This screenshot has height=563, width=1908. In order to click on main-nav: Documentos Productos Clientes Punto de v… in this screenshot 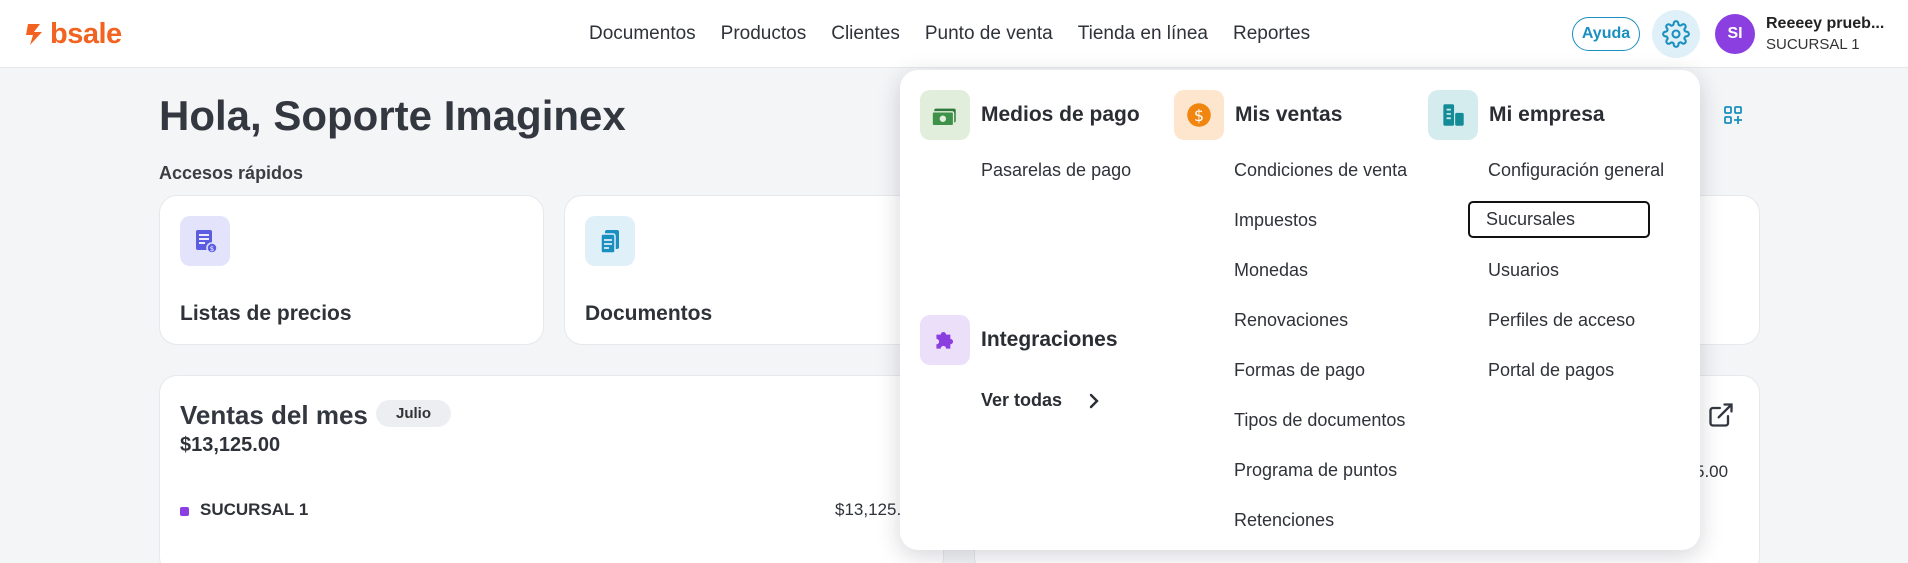, I will do `click(956, 34)`.